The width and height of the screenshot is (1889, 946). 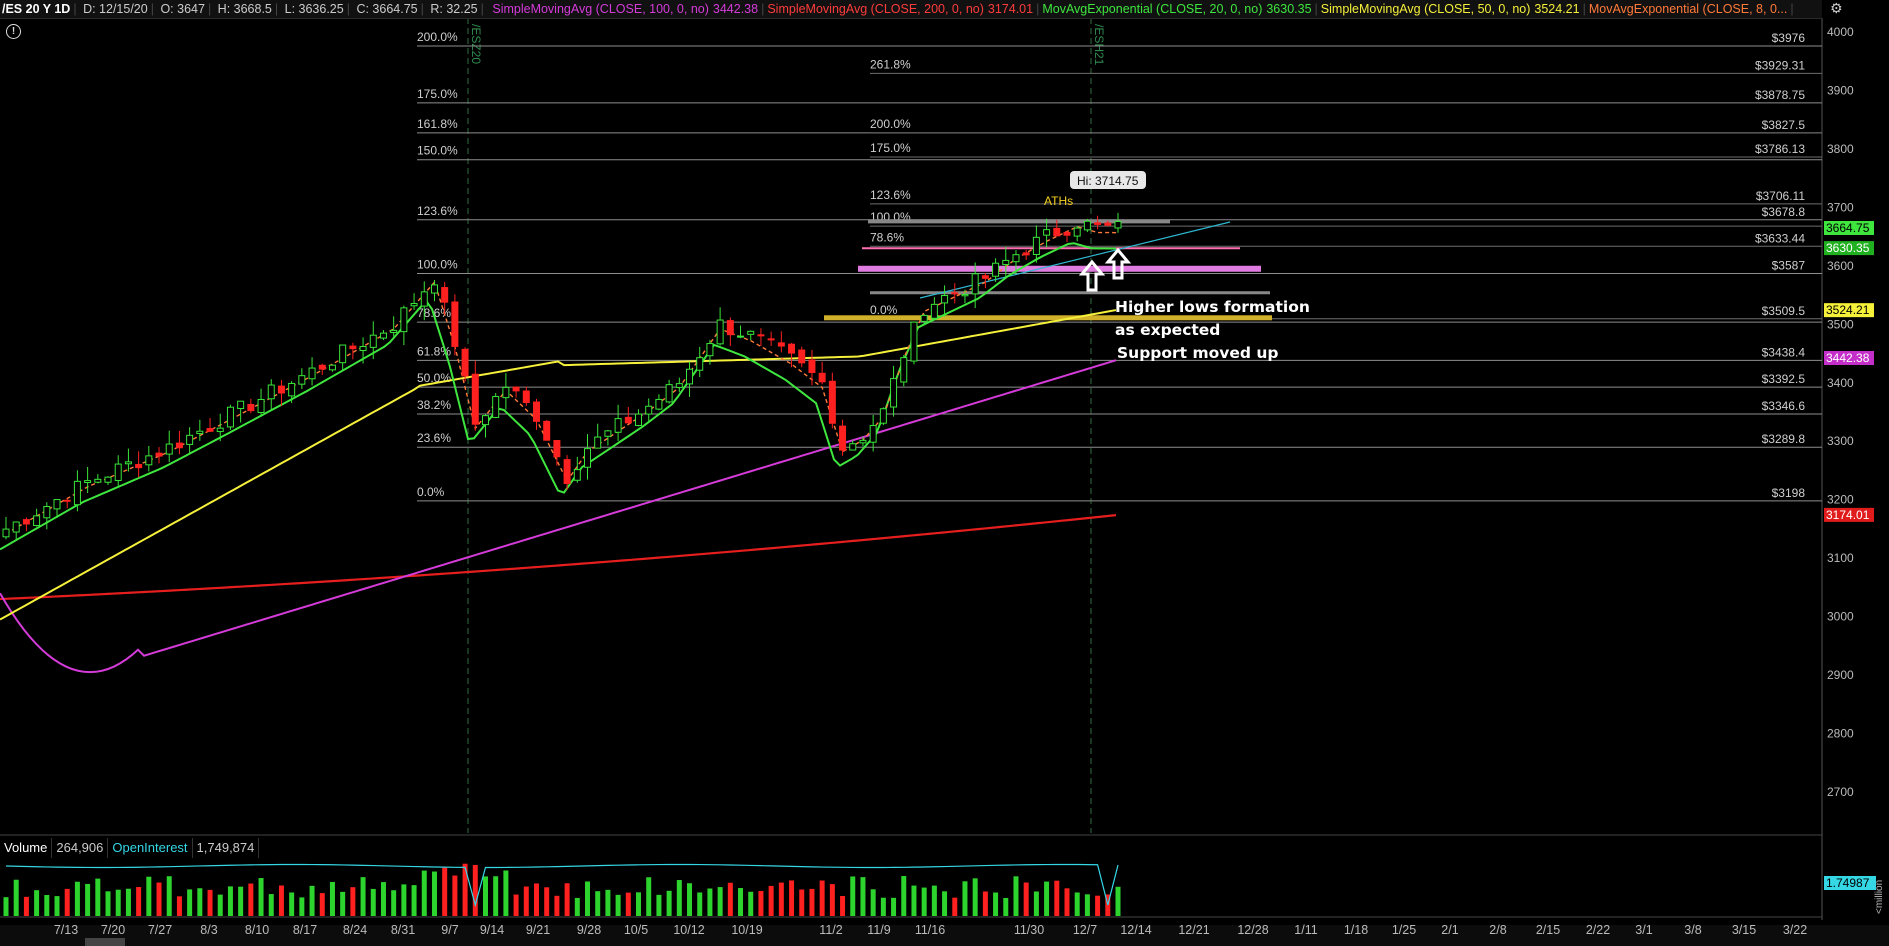 I want to click on level-label: $3509.5, so click(x=1784, y=311).